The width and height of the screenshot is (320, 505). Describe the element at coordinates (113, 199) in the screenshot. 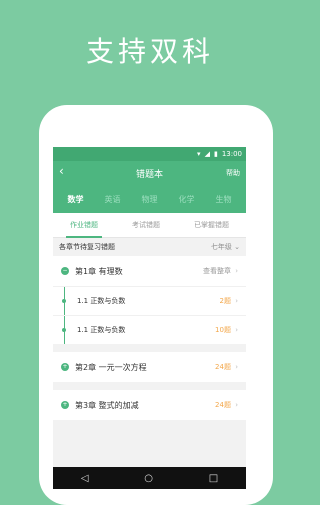

I see `subject-tab-english: 英语` at that location.